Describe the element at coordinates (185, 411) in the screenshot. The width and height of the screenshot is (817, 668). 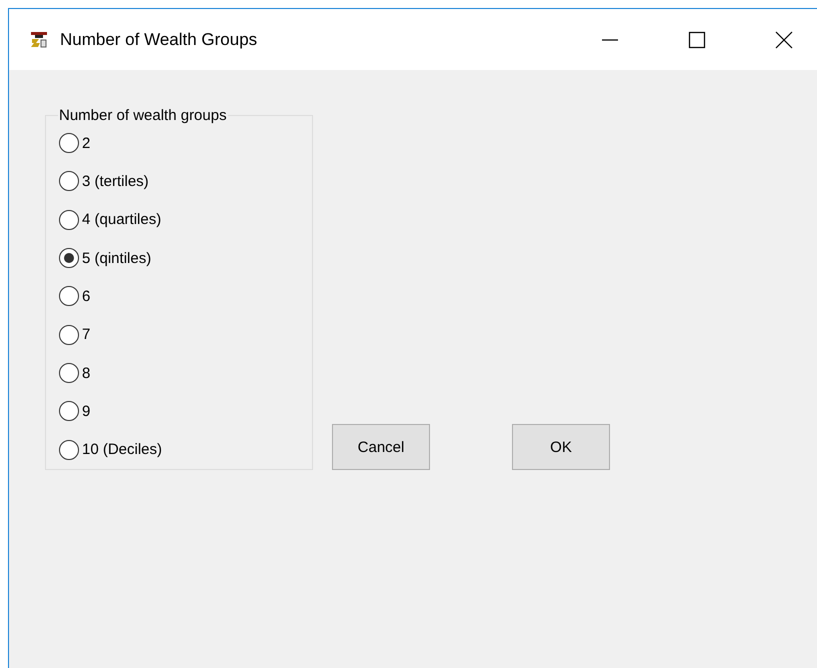
I see `radio-option: 9` at that location.